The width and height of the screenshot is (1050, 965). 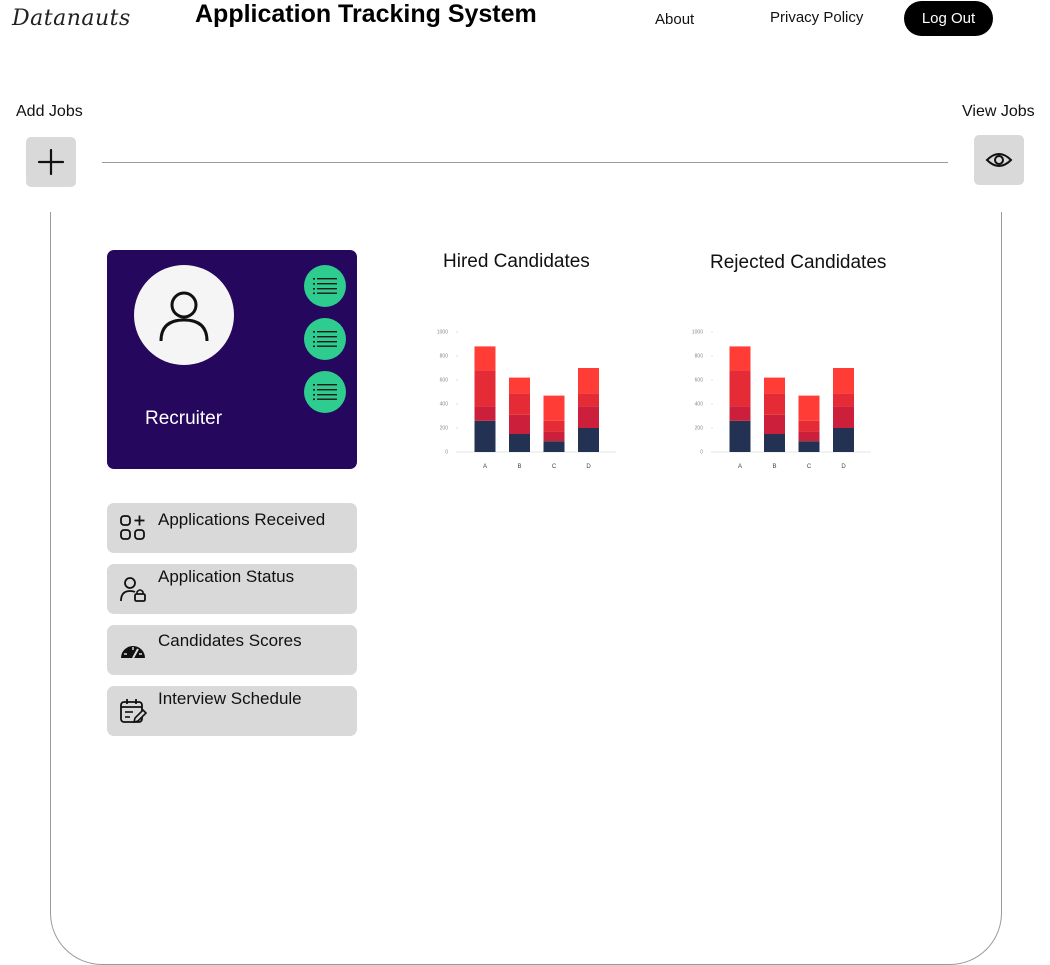 What do you see at coordinates (49, 111) in the screenshot?
I see `add-jobs-label: Add Jobs` at bounding box center [49, 111].